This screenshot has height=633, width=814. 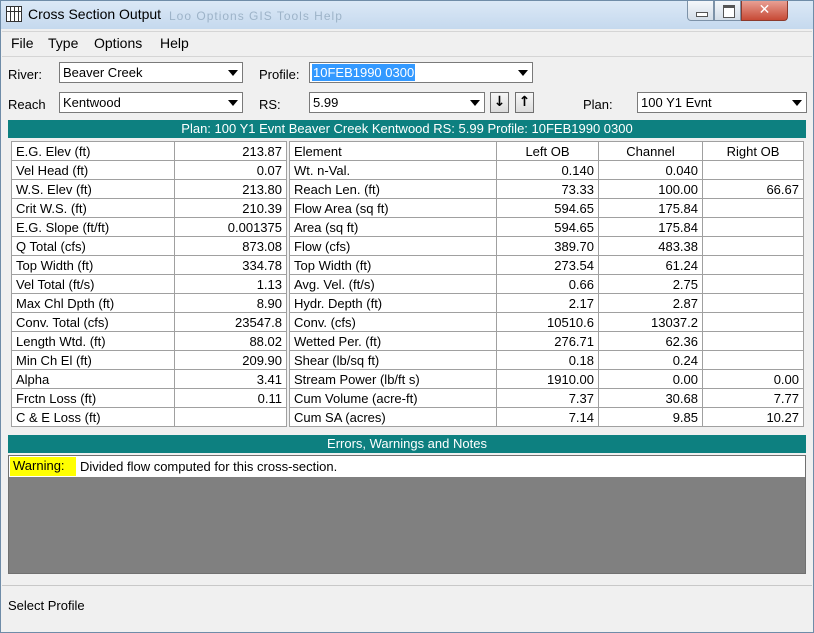 What do you see at coordinates (524, 102) in the screenshot?
I see `next-rs-button: ↑` at bounding box center [524, 102].